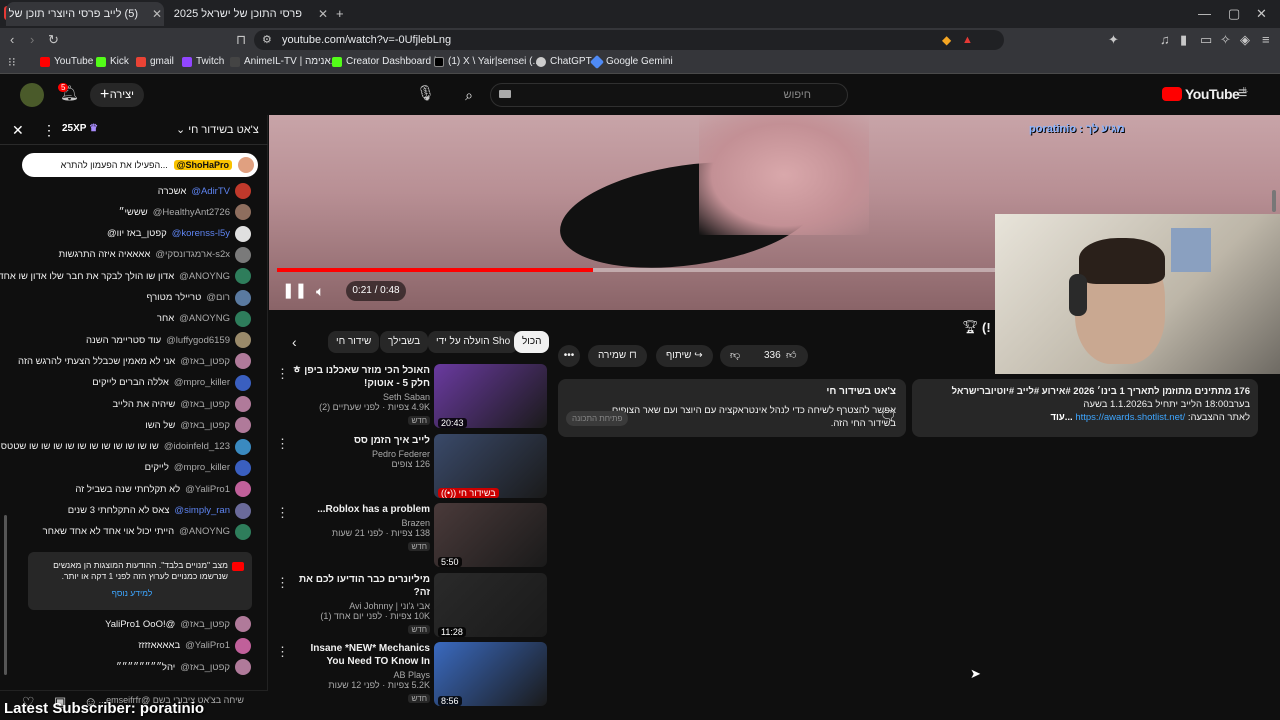 The height and width of the screenshot is (720, 1280). I want to click on recommendation-channel: אבי ג'וני | Avi Johnny, so click(360, 606).